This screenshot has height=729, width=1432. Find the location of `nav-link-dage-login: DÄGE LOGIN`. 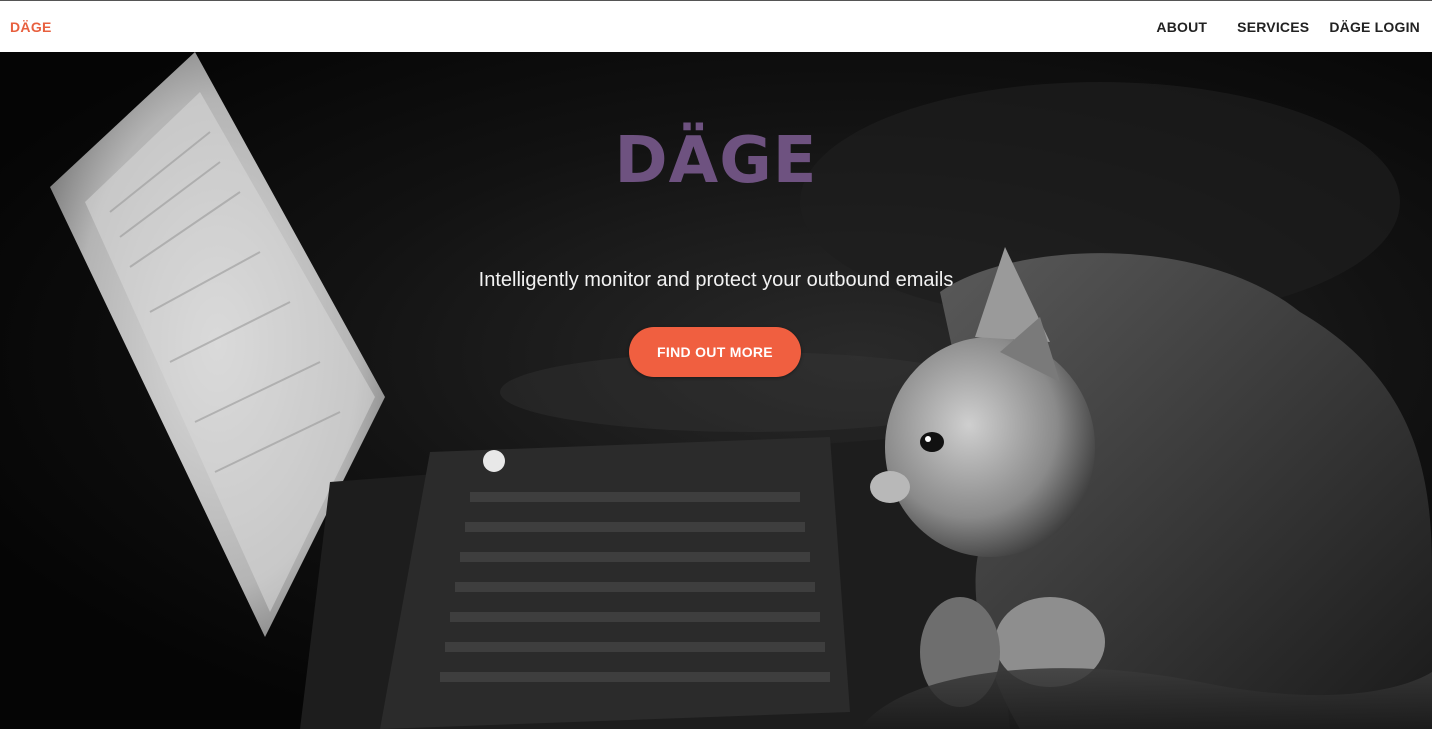

nav-link-dage-login: DÄGE LOGIN is located at coordinates (1374, 27).